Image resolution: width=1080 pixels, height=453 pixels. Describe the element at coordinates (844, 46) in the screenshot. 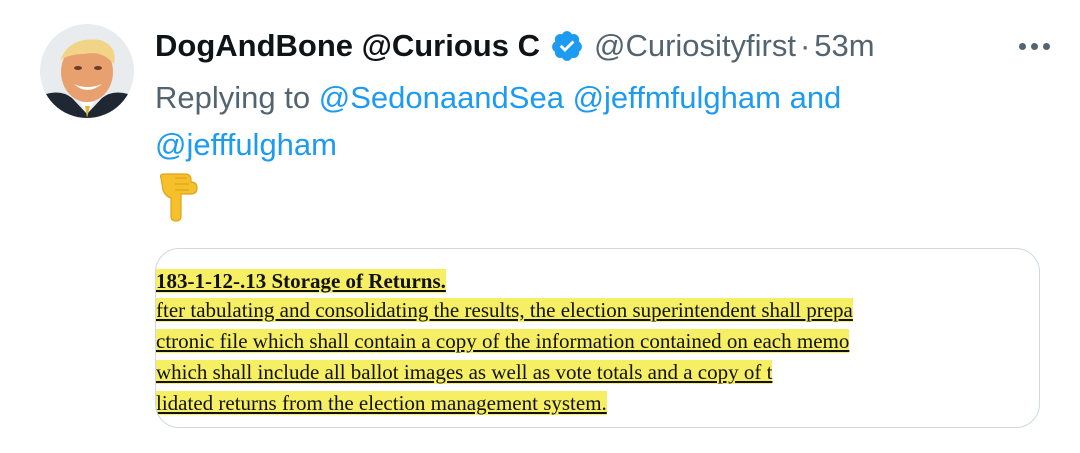

I see `timestamp: 53m` at that location.